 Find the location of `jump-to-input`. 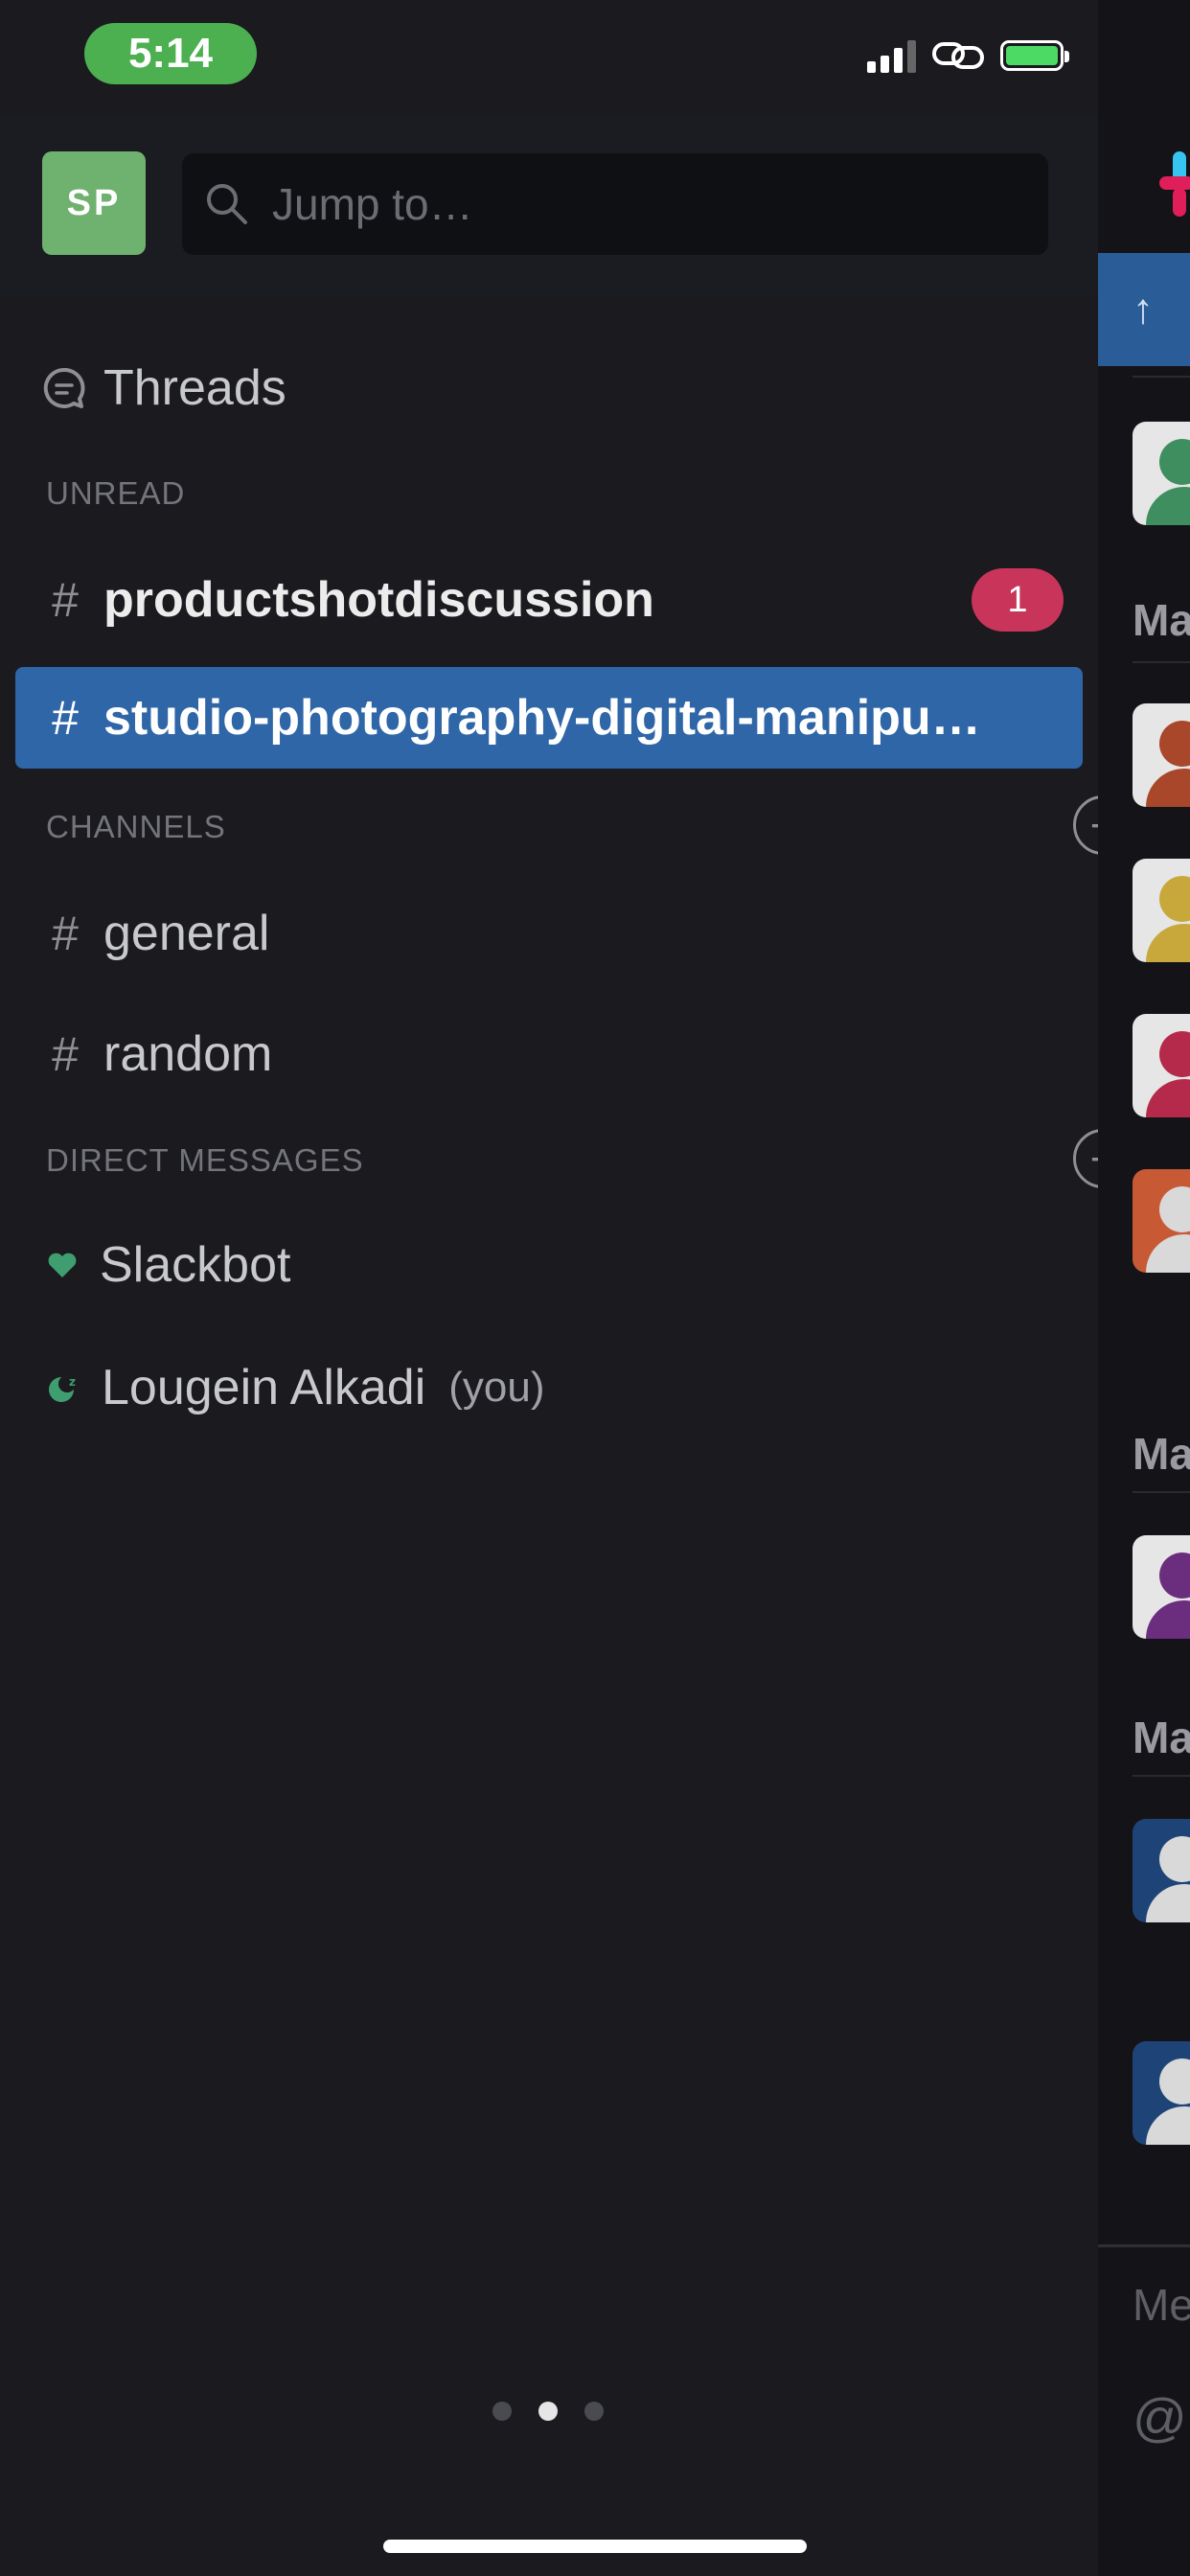

jump-to-input is located at coordinates (646, 204).